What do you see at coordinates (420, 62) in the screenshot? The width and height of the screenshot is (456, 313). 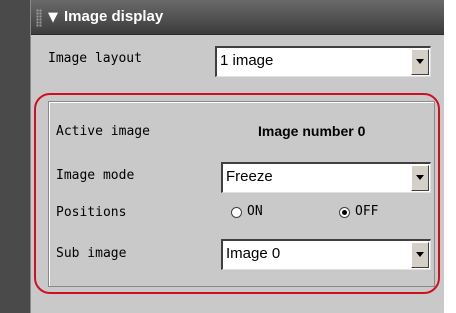 I see `image-layout-dropdown-arrow-icon` at bounding box center [420, 62].